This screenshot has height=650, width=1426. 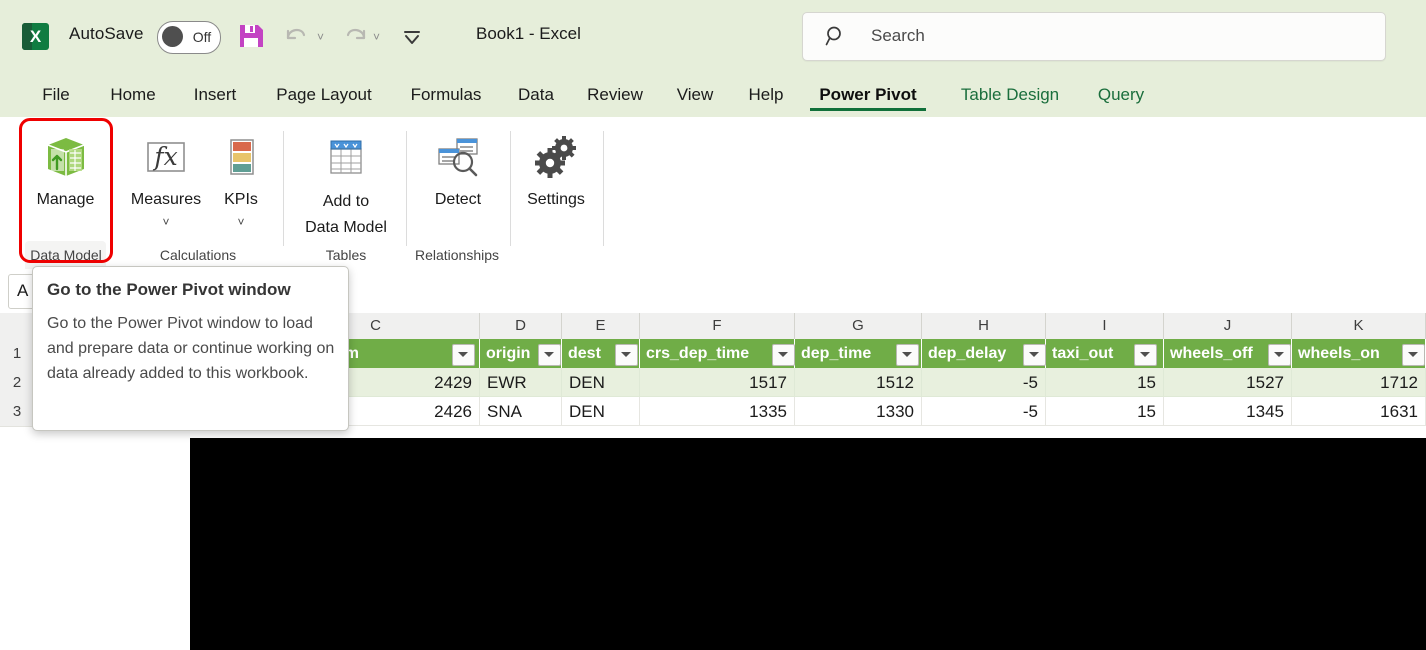 What do you see at coordinates (1034, 355) in the screenshot?
I see `filter-dropdown-dep-delay` at bounding box center [1034, 355].